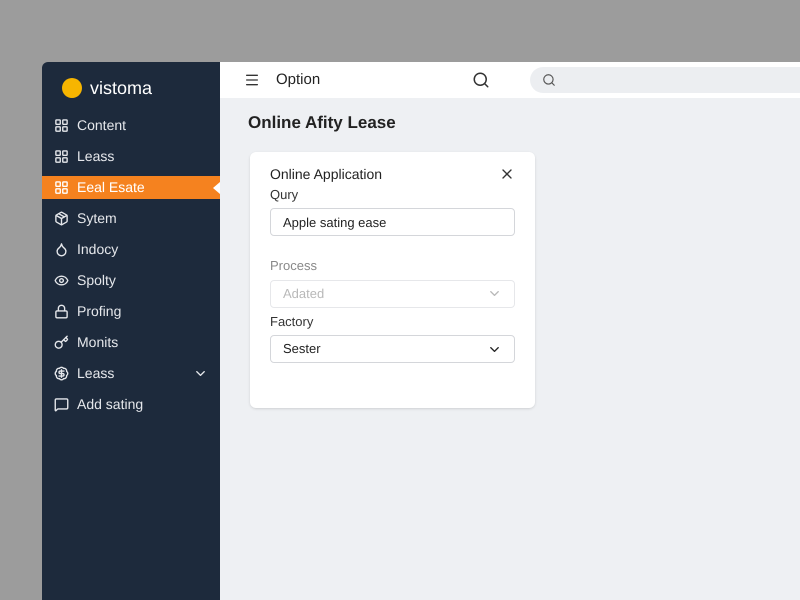  Describe the element at coordinates (61, 373) in the screenshot. I see `dollar-badge-icon` at that location.